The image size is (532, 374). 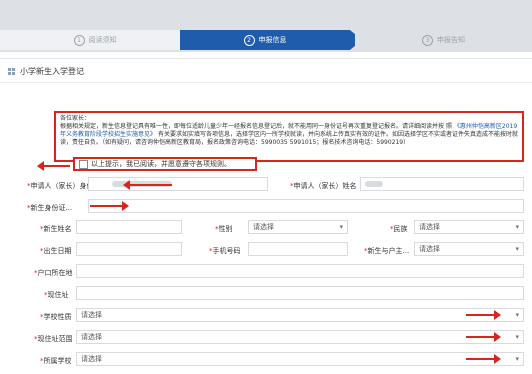 What do you see at coordinates (53, 339) in the screenshot?
I see `district-label: *现住址范围` at bounding box center [53, 339].